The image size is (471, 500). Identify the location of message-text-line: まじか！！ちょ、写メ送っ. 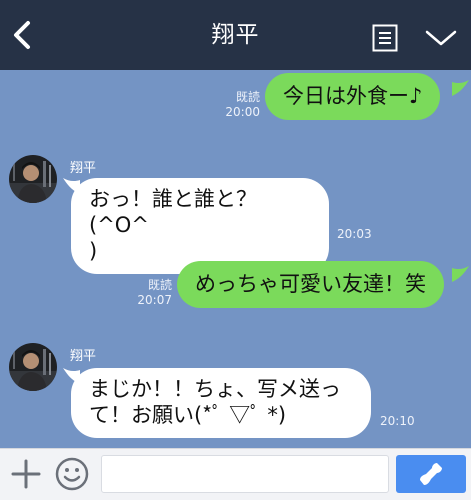
(215, 389).